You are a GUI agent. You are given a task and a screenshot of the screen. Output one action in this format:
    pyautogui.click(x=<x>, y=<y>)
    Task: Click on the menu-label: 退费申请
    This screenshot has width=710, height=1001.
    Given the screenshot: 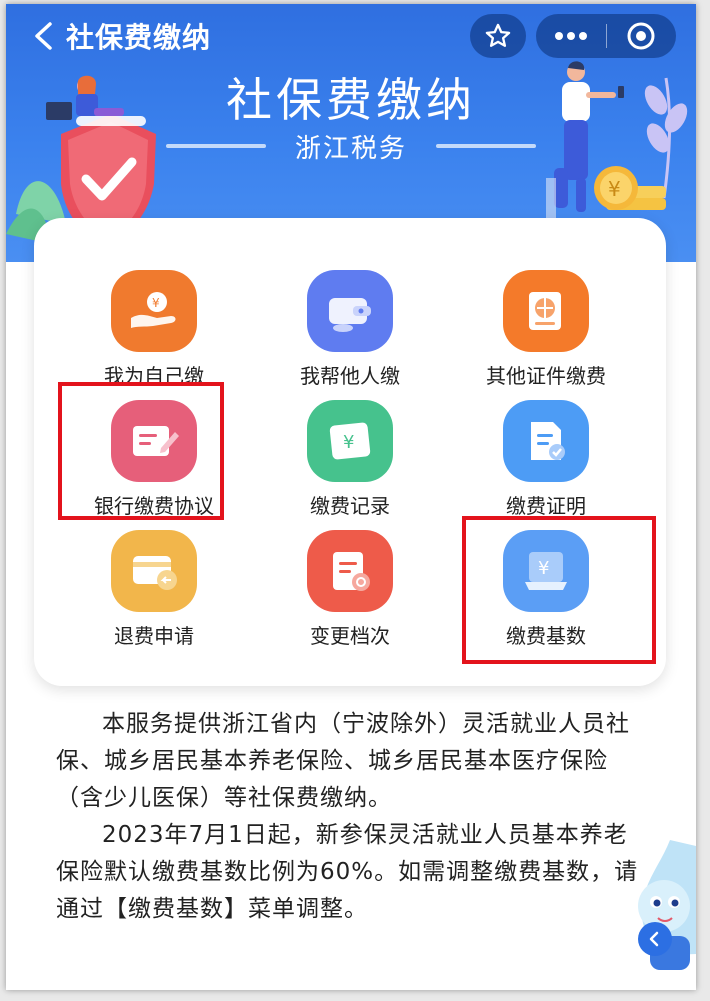 What is the action you would take?
    pyautogui.click(x=154, y=636)
    